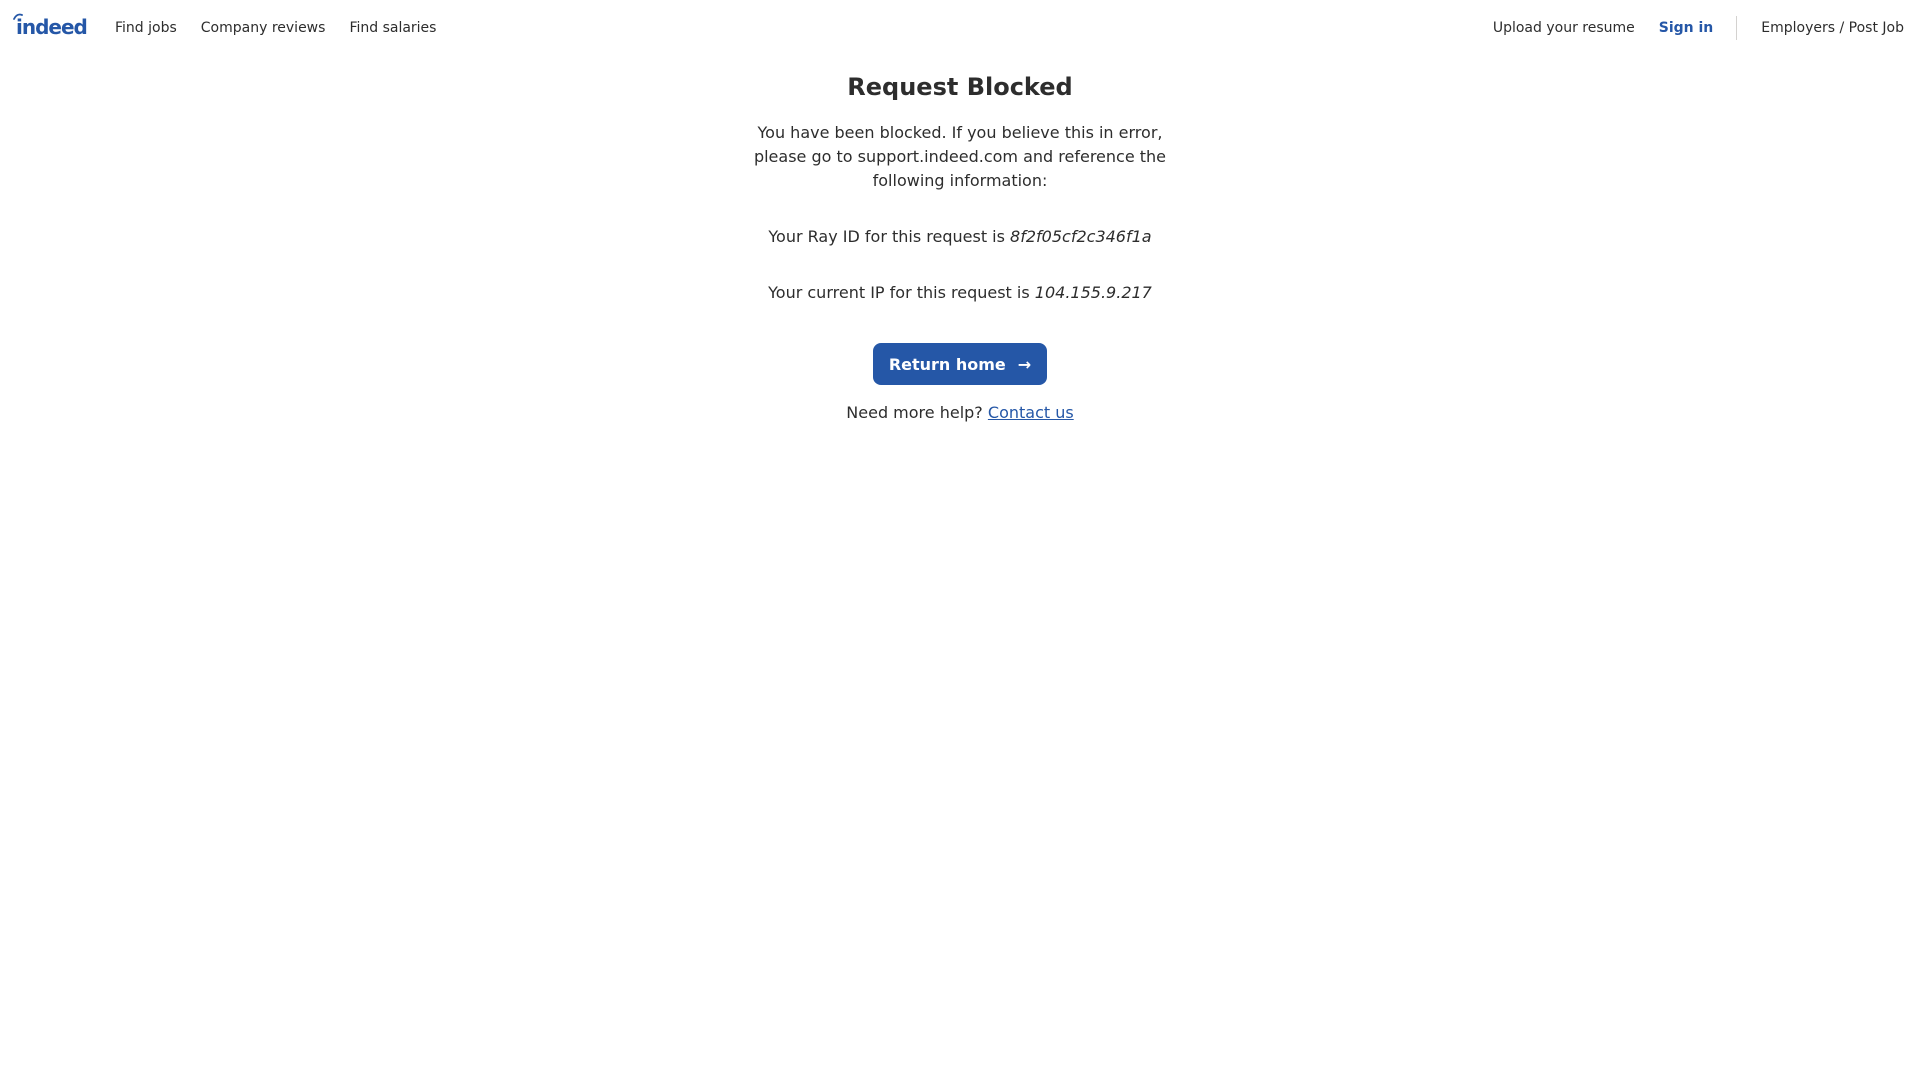 Image resolution: width=1920 pixels, height=1080 pixels. Describe the element at coordinates (1024, 364) in the screenshot. I see `arrow-right-icon: →` at that location.